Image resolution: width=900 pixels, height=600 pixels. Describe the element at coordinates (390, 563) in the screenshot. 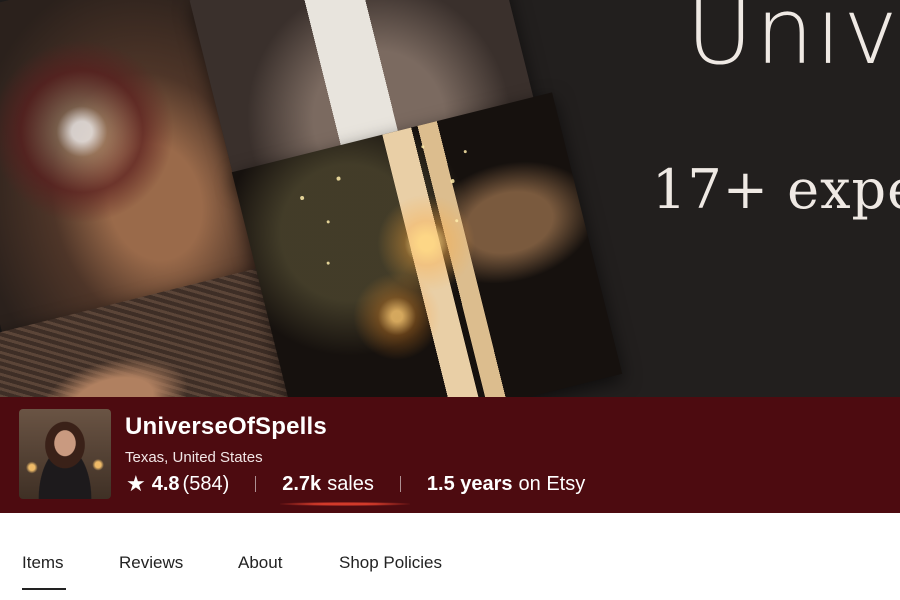

I see `tab-shop-policies: Shop Policies` at that location.